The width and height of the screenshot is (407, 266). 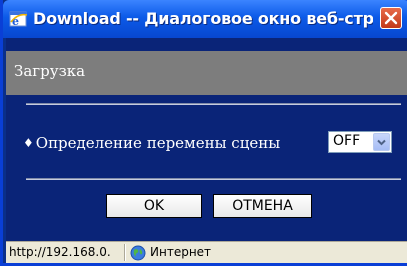 I want to click on cancel-button: ОТМЕНА, so click(x=262, y=206).